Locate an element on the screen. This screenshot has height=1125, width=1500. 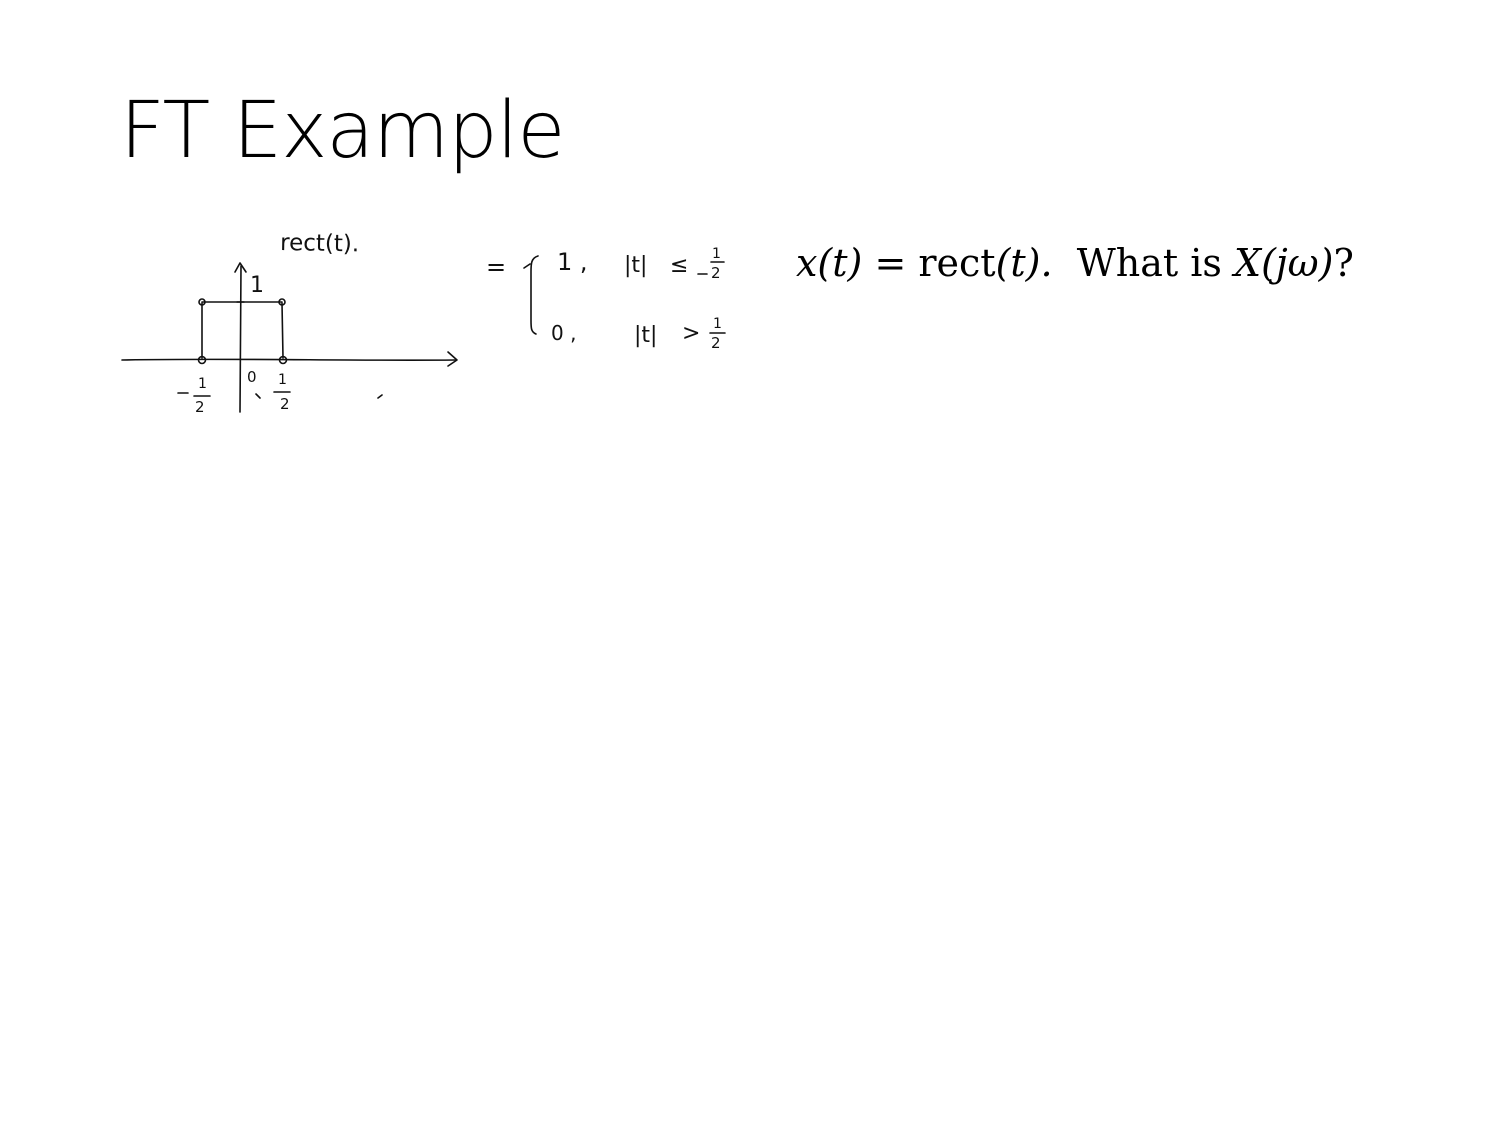
case2-value: 0 , is located at coordinates (563, 333).